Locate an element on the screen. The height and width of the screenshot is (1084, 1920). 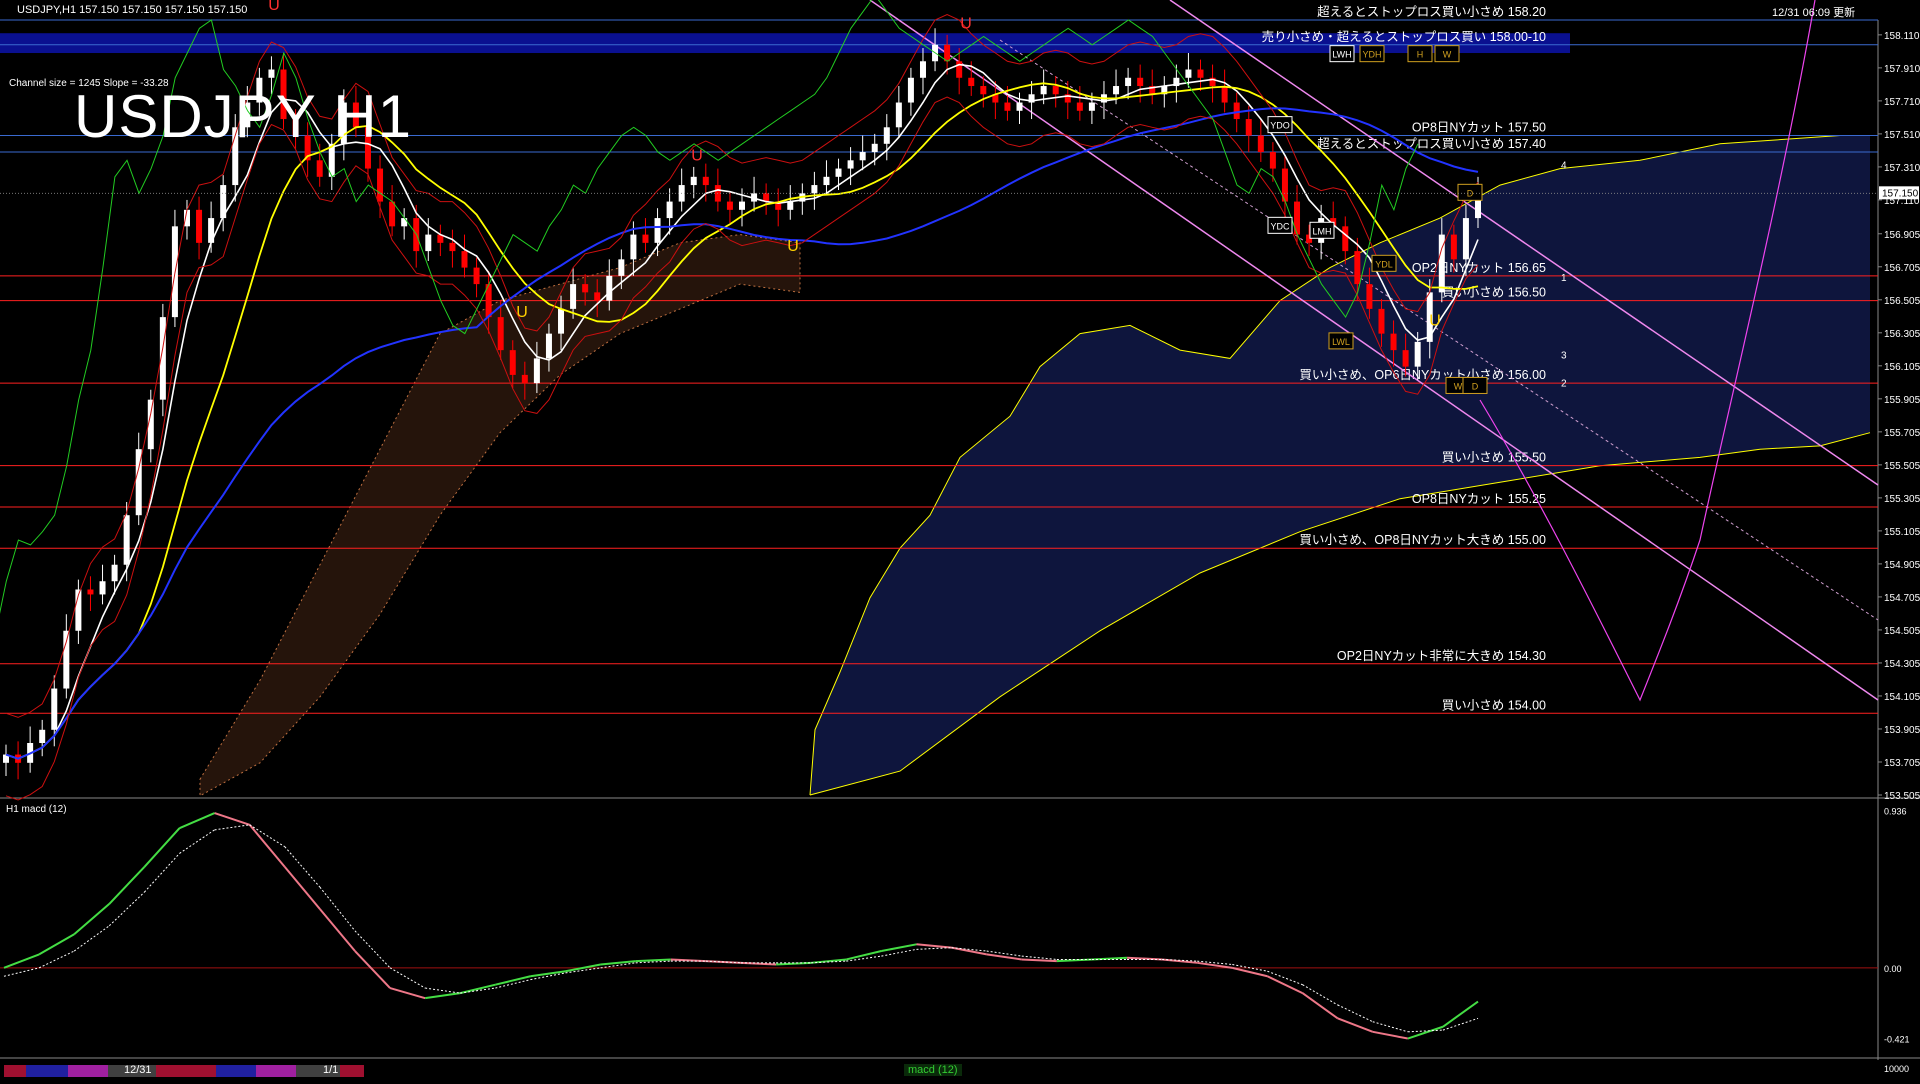
signal-marker-0: U is located at coordinates (274, 7).